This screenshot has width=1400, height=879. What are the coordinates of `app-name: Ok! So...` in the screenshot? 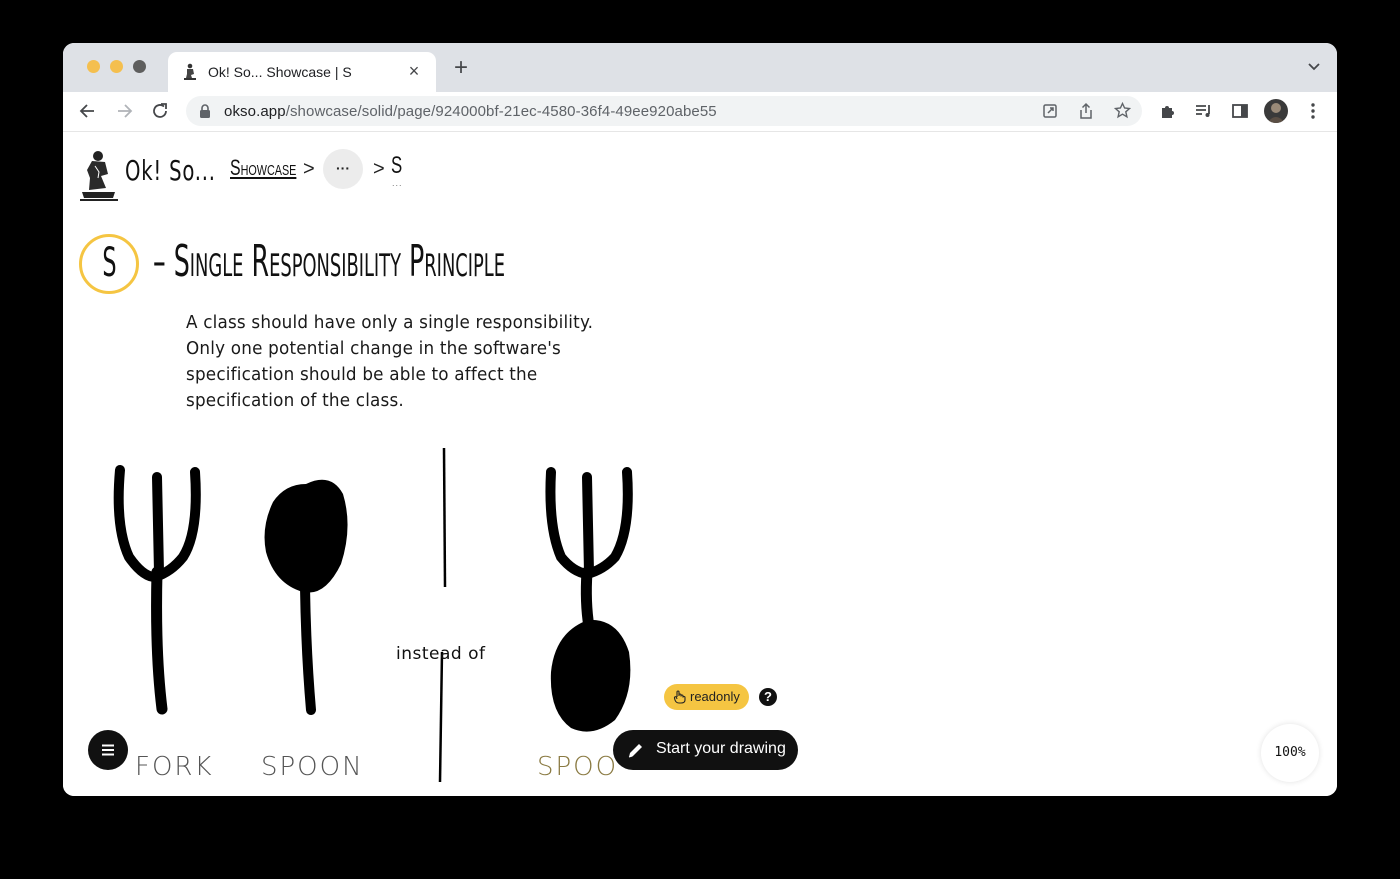 It's located at (170, 170).